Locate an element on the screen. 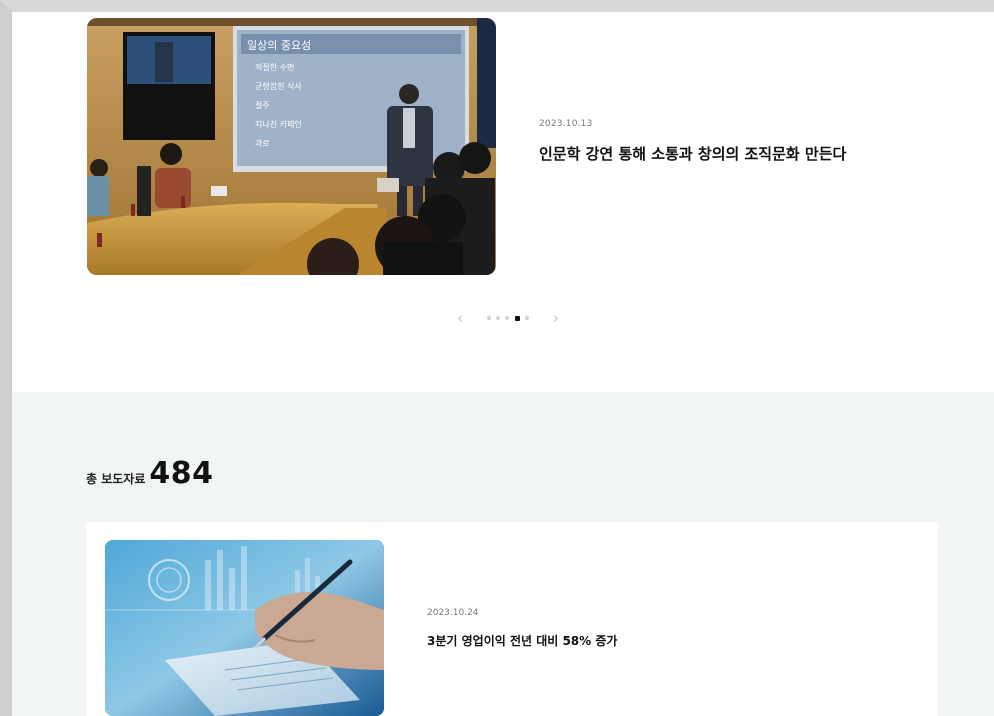  screen-bullet: 적절한 수면 is located at coordinates (274, 67).